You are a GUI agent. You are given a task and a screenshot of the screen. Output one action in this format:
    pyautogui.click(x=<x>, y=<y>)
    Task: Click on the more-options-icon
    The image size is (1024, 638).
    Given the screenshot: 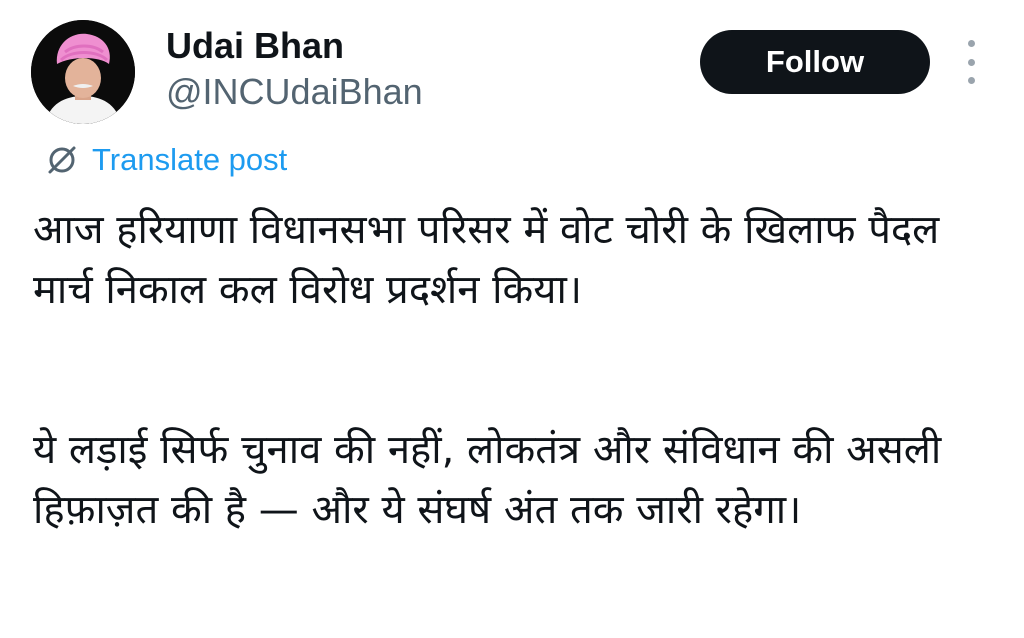 What is the action you would take?
    pyautogui.click(x=971, y=62)
    